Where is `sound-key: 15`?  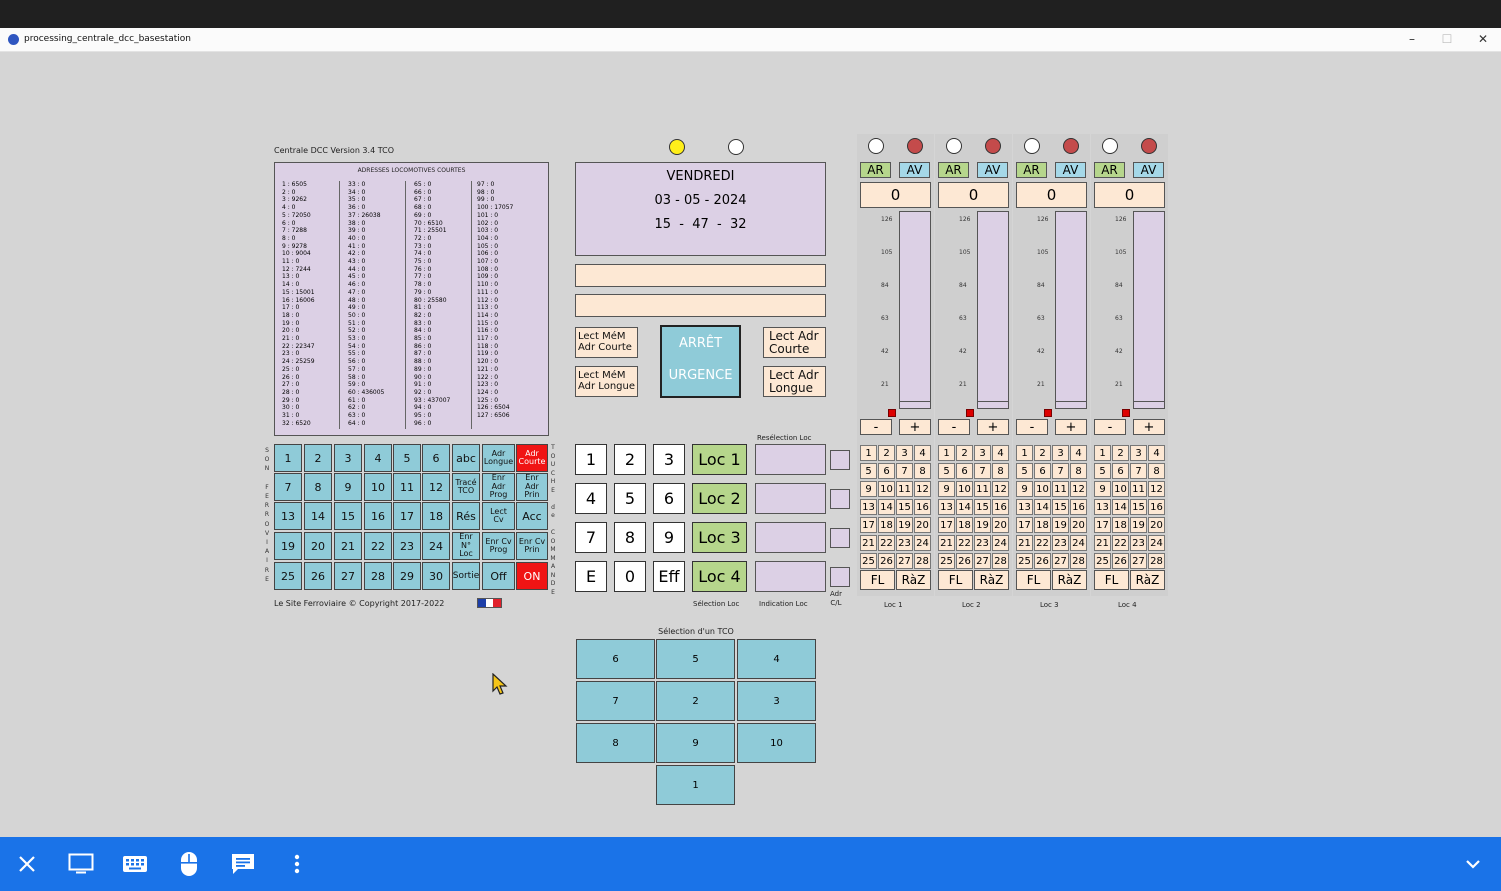
sound-key: 15 is located at coordinates (348, 516).